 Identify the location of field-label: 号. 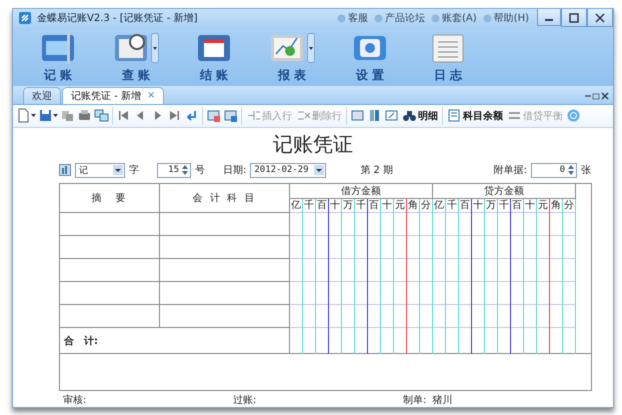
(200, 170).